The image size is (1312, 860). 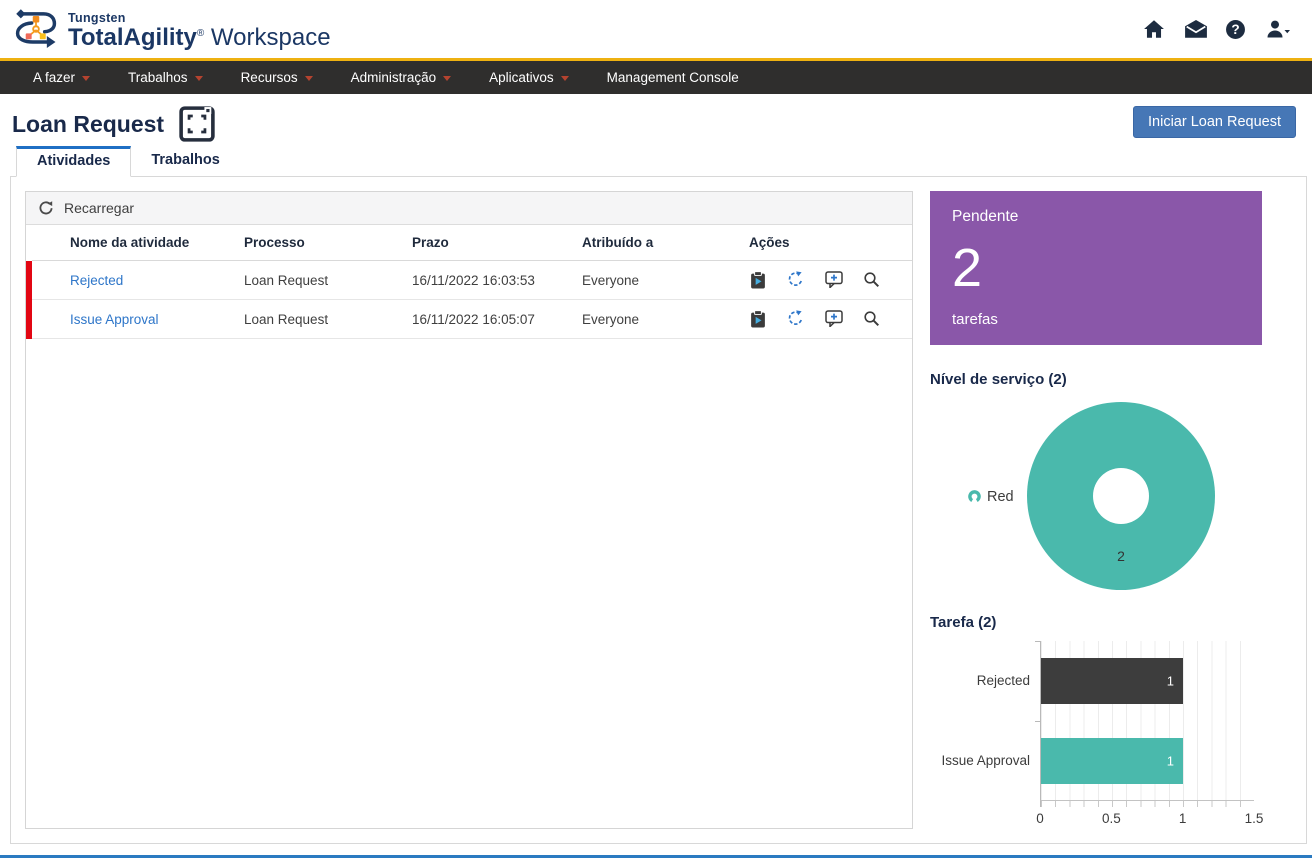 What do you see at coordinates (1144, 720) in the screenshot?
I see `bar-plot-area: 1 1` at bounding box center [1144, 720].